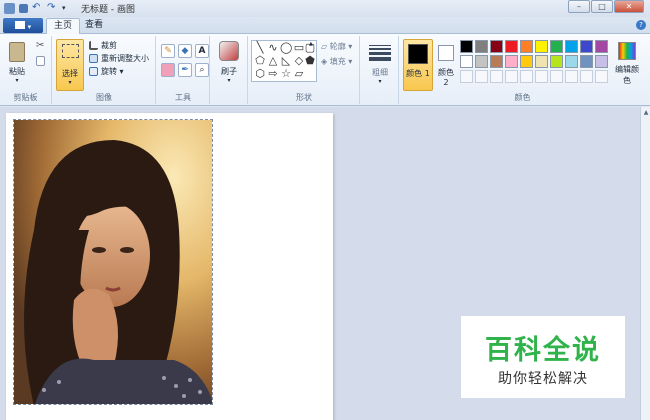  Describe the element at coordinates (23, 8) in the screenshot. I see `save-icon` at that location.